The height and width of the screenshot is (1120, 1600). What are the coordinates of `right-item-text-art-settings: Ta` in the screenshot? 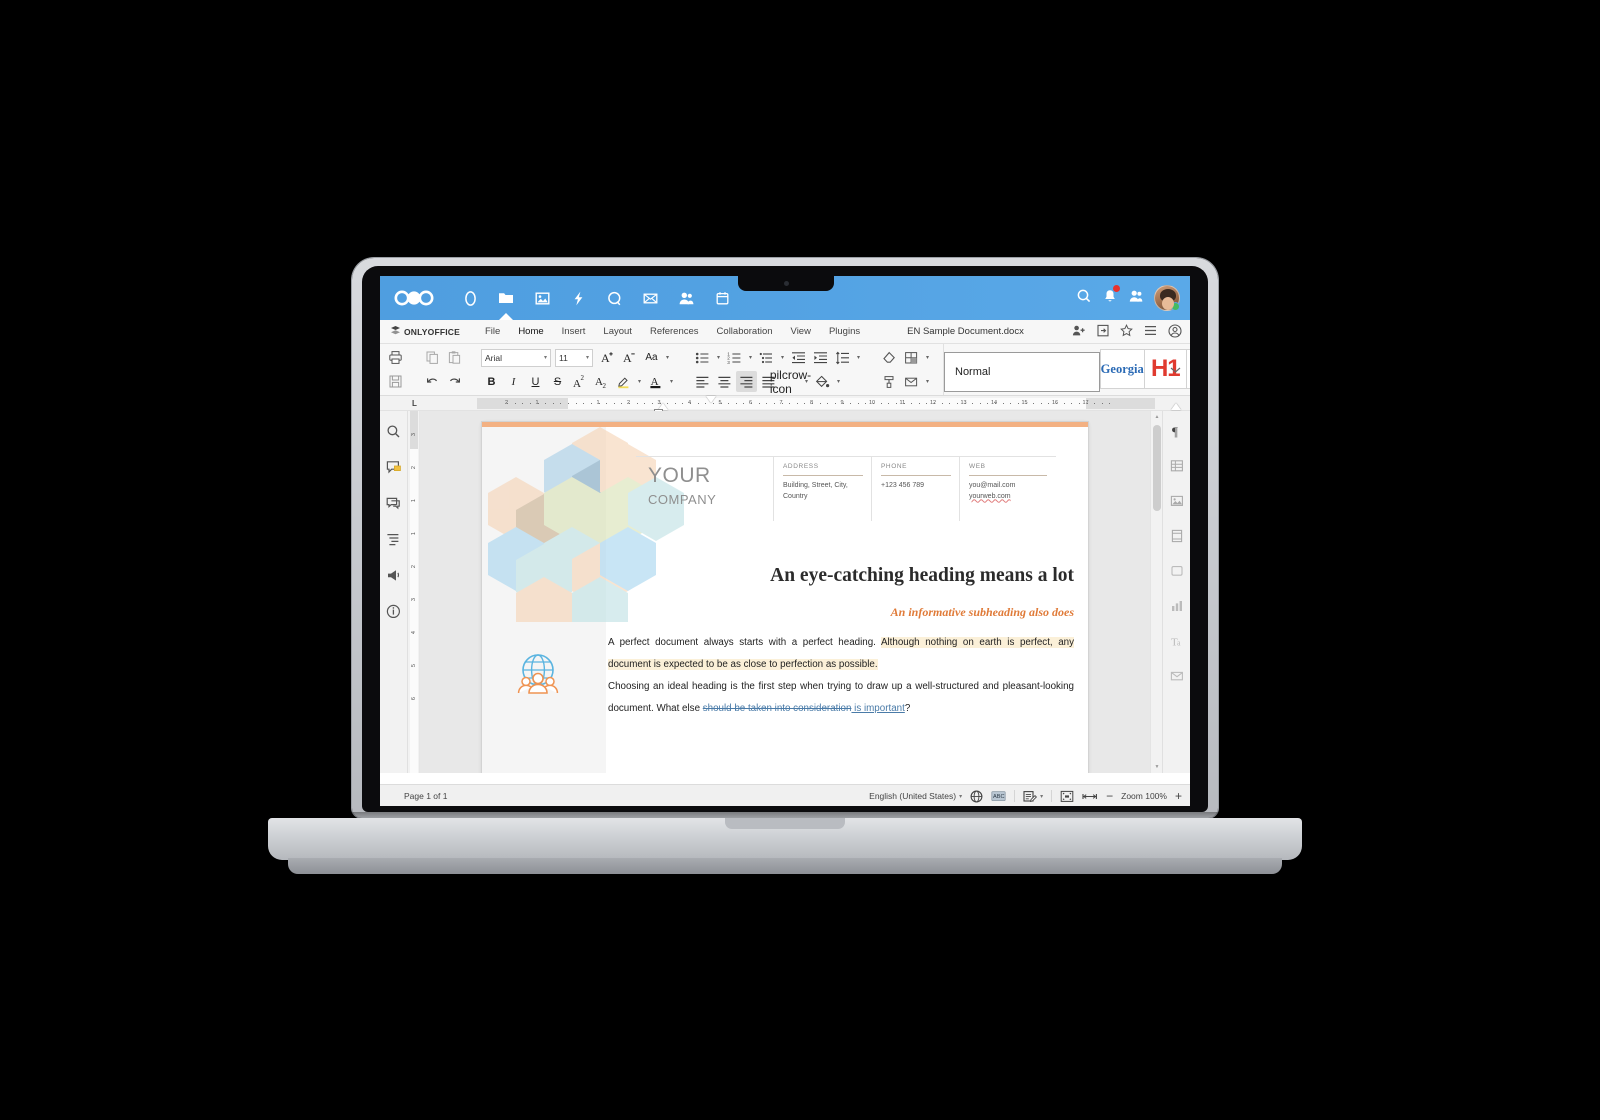 It's located at (1177, 641).